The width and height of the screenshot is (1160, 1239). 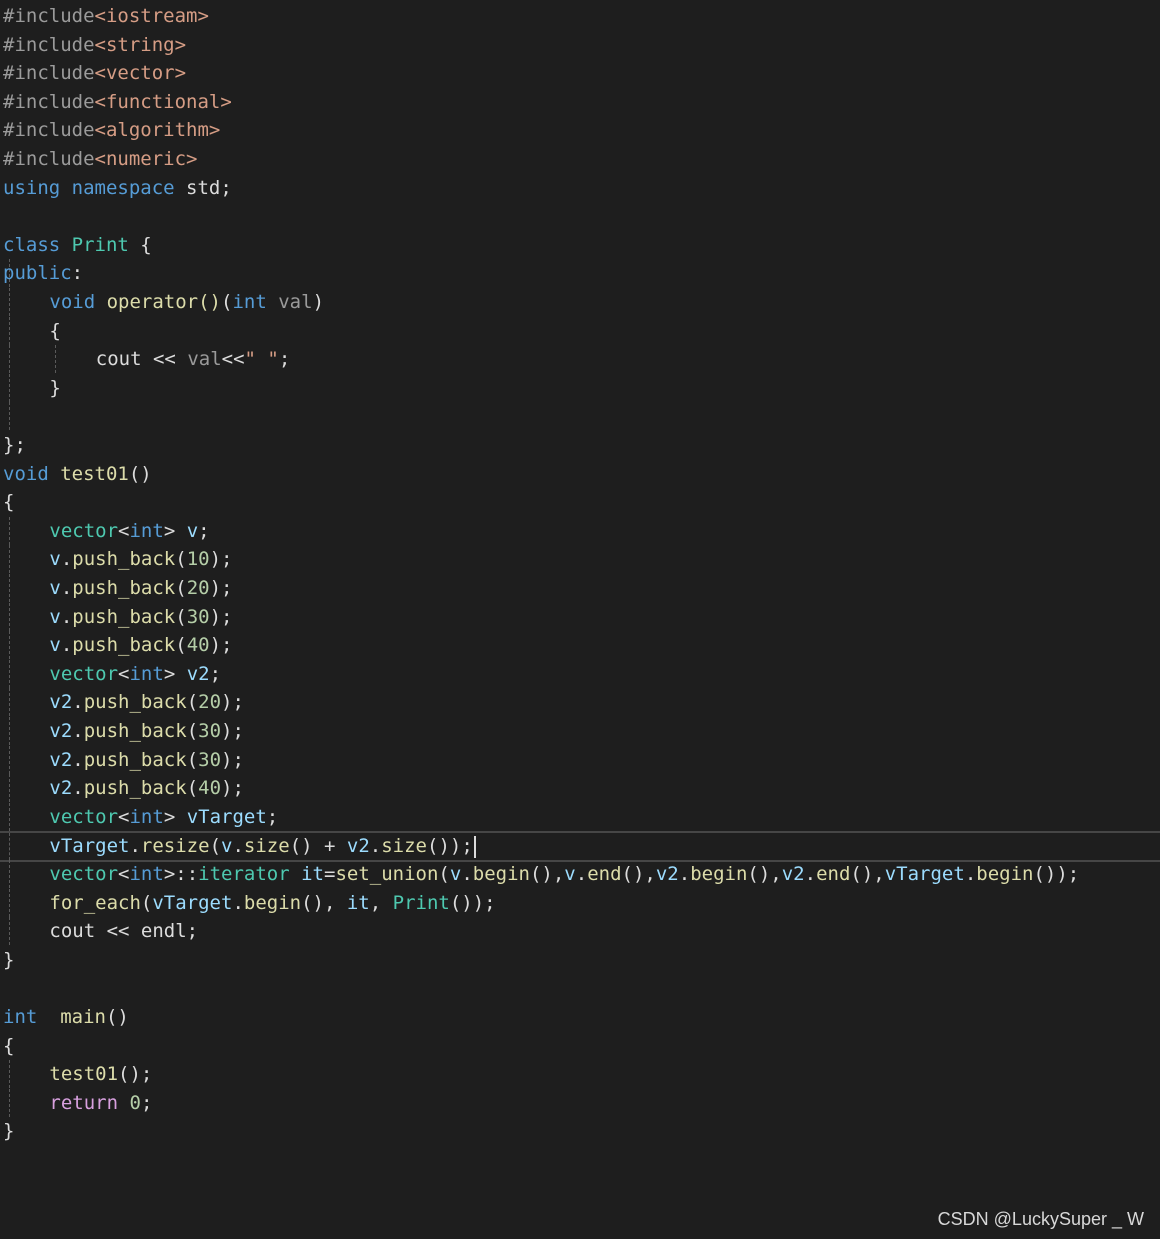 I want to click on code-token: set_union, so click(x=387, y=874).